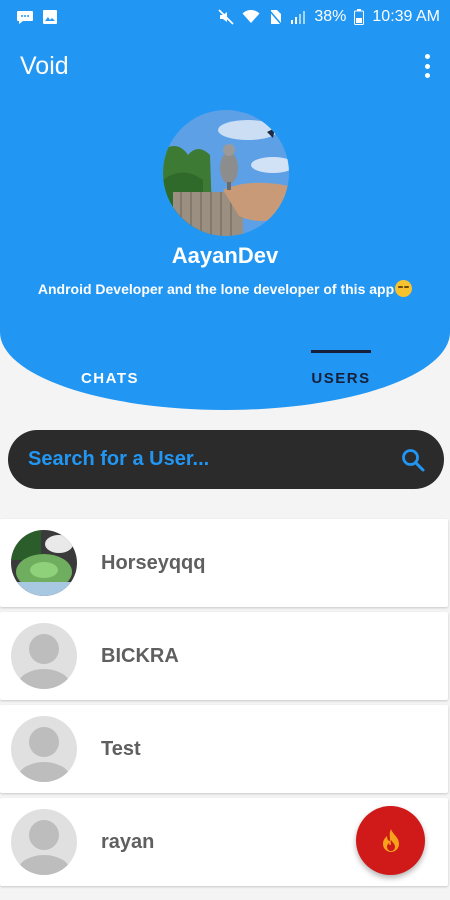 This screenshot has height=900, width=450. What do you see at coordinates (341, 351) in the screenshot?
I see `tab-indicator` at bounding box center [341, 351].